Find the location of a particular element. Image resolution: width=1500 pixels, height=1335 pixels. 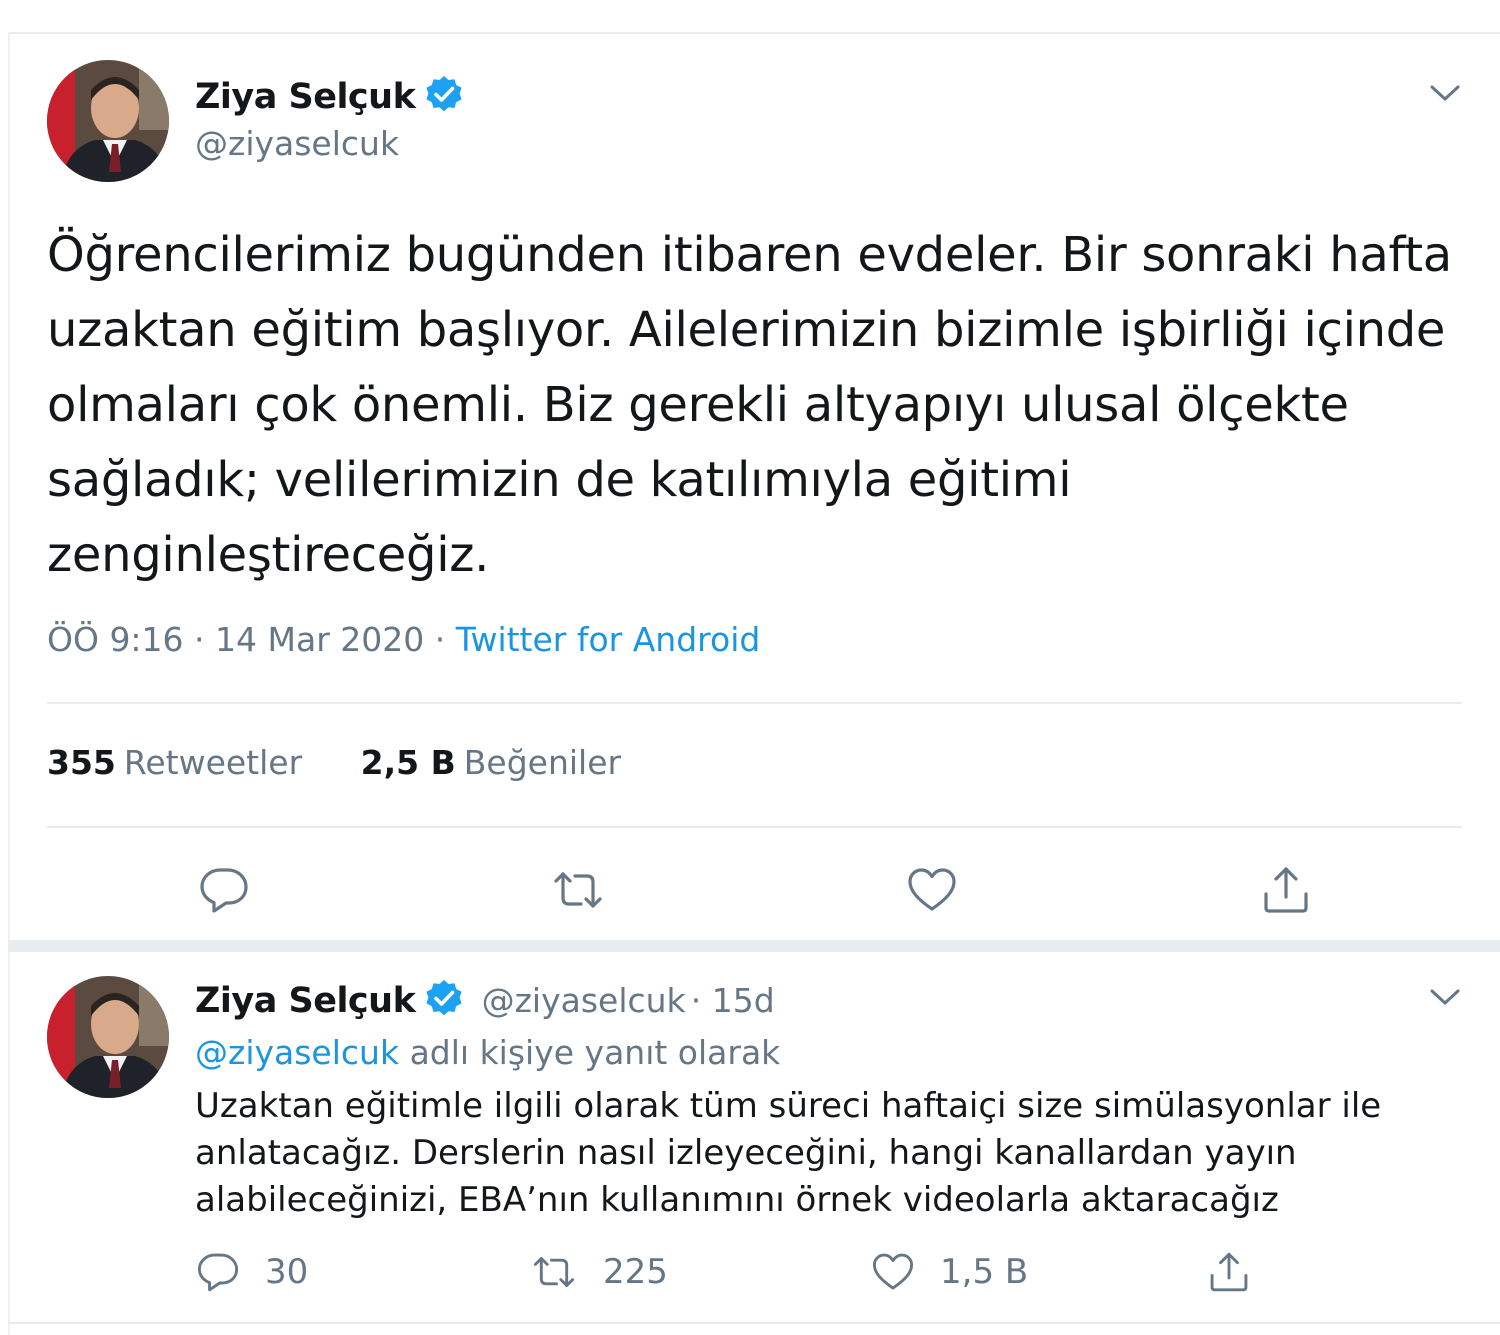

like-label: Beğeniler is located at coordinates (542, 762).